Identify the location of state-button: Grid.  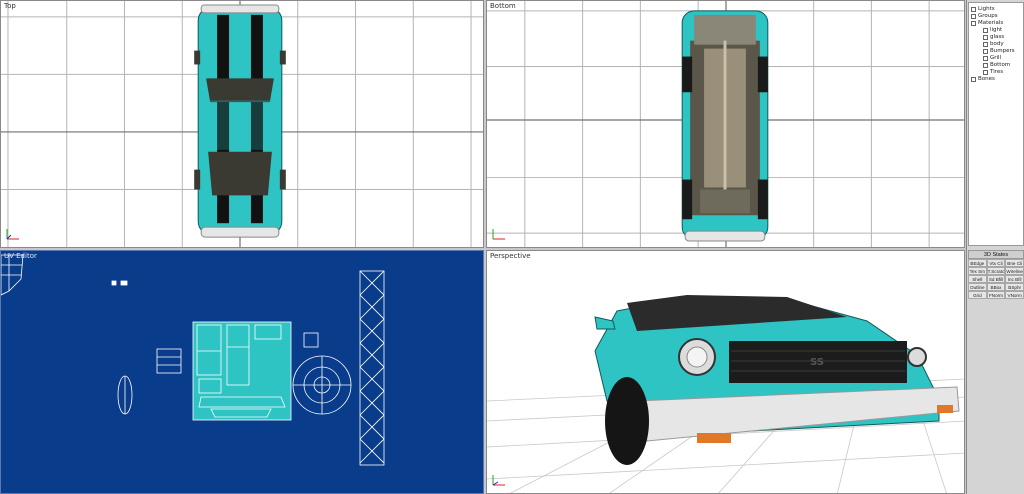
(977, 295).